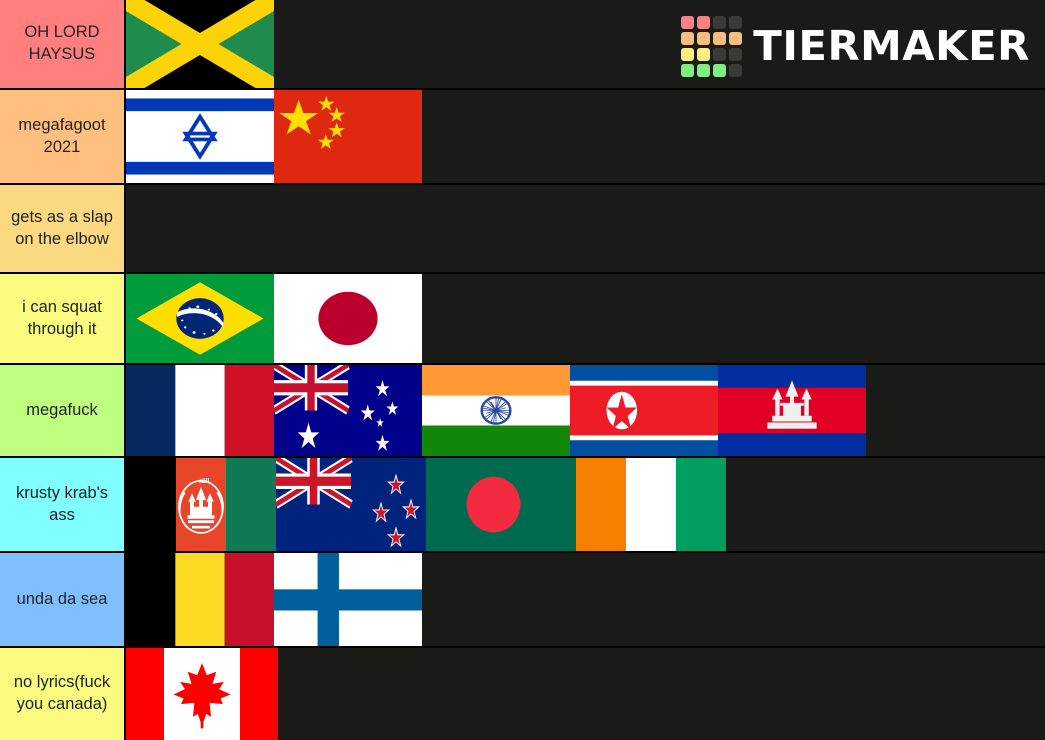 This screenshot has width=1045, height=740. I want to click on australia-flag, so click(348, 410).